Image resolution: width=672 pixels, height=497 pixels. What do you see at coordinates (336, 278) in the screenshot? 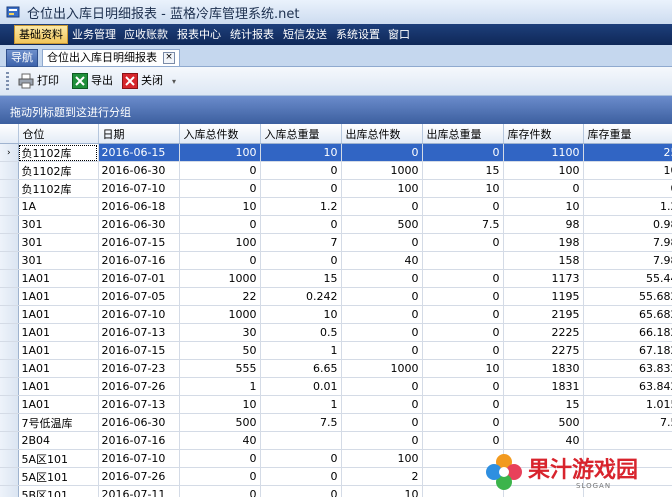
I see `table-row: 1A012016-07-0110001500117355.44` at bounding box center [336, 278].